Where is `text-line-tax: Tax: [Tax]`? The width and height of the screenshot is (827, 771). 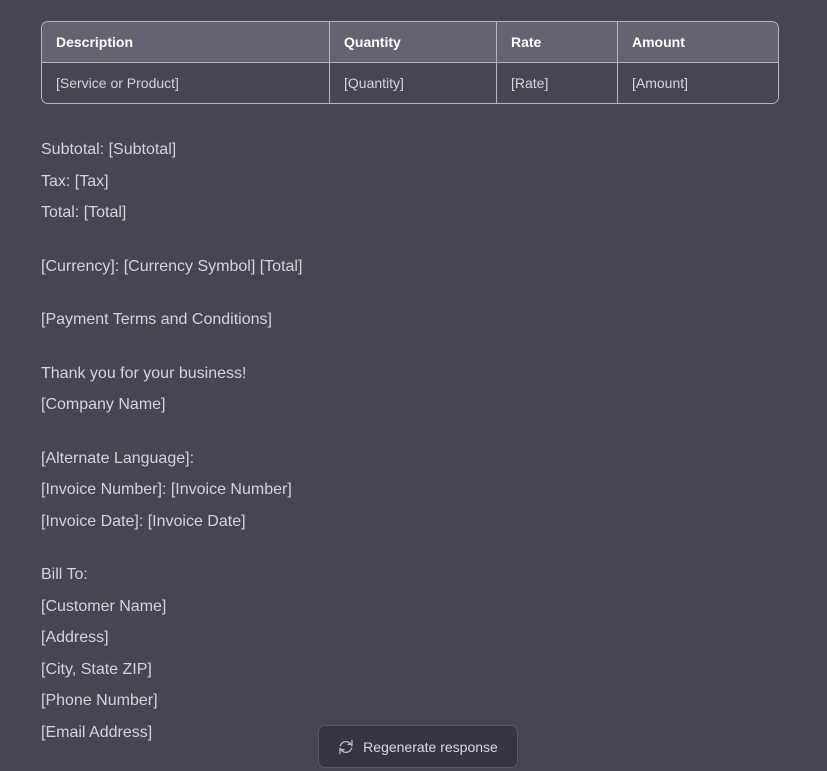
text-line-tax: Tax: [Tax] is located at coordinates (75, 181).